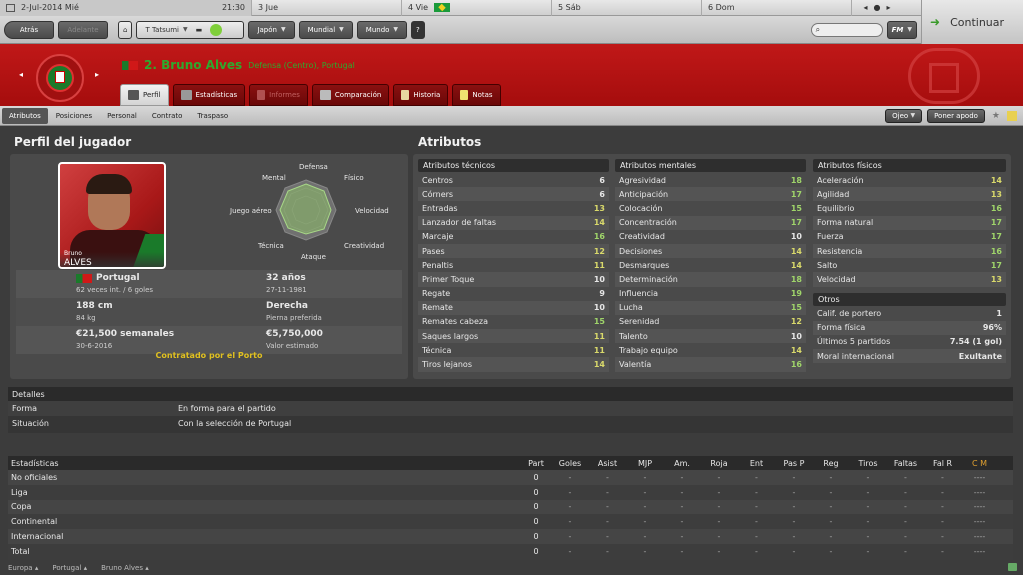 The width and height of the screenshot is (1023, 575). What do you see at coordinates (909, 356) in the screenshot?
I see `attribute-row: Moral internacional Exultante` at bounding box center [909, 356].